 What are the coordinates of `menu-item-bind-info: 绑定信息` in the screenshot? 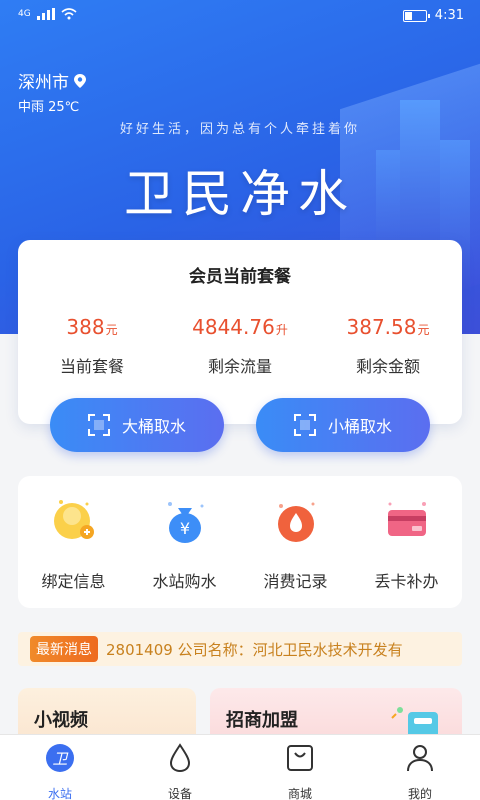 It's located at (73, 542).